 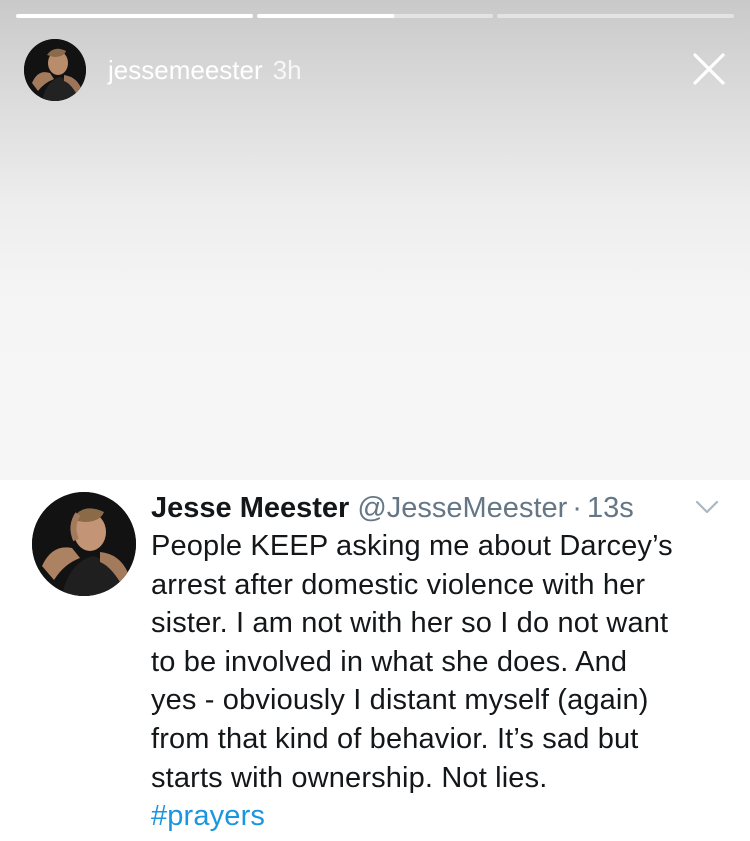 I want to click on tweet-header: Jesse Meester @JesseMeester · 13s, so click(x=392, y=508).